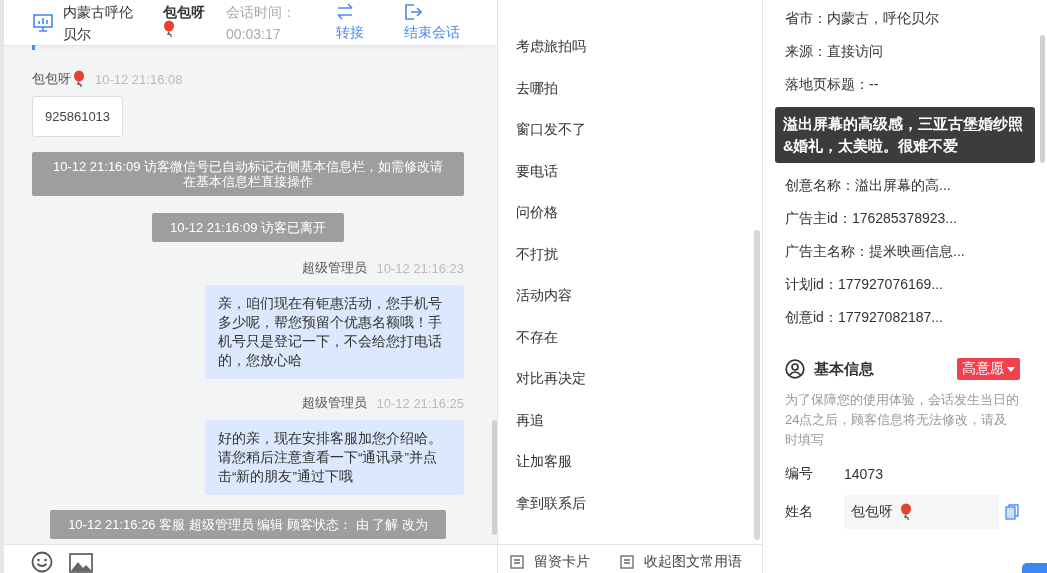  Describe the element at coordinates (921, 512) in the screenshot. I see `name-field: 包包呀` at that location.